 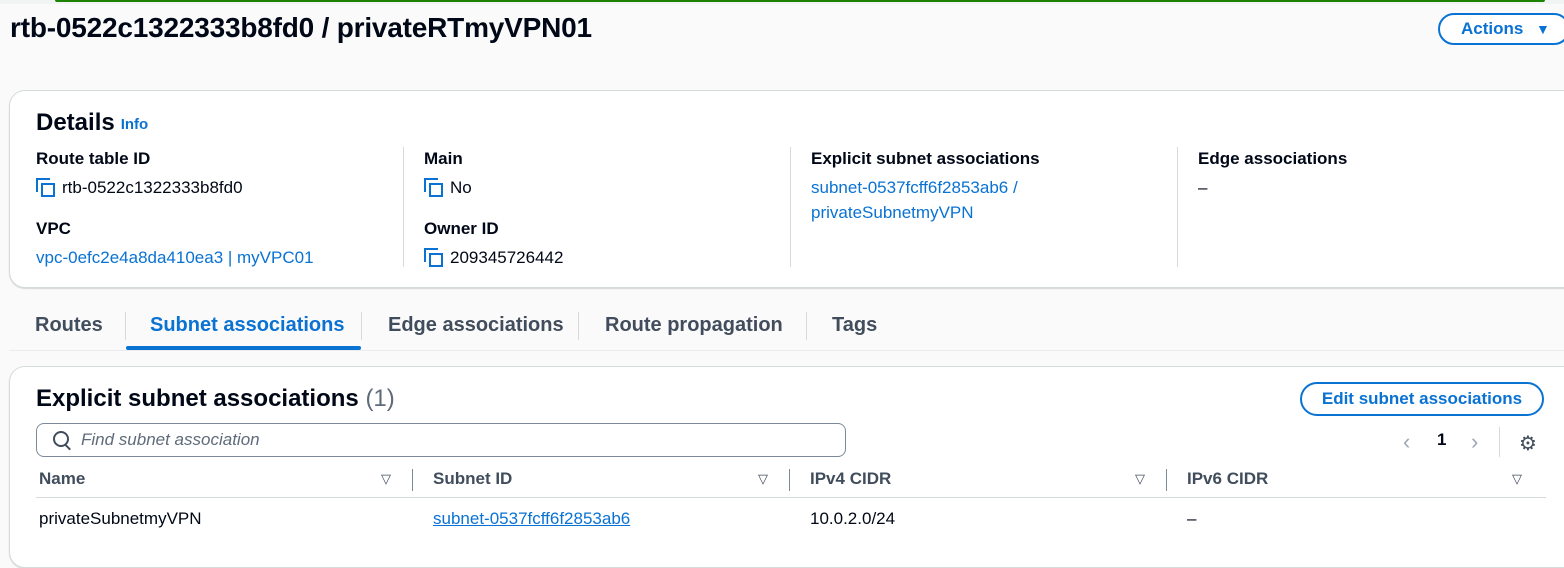 I want to click on page-title: rtb-0522c1322333b8fd0 / privateRTmyVPN01, so click(x=301, y=27).